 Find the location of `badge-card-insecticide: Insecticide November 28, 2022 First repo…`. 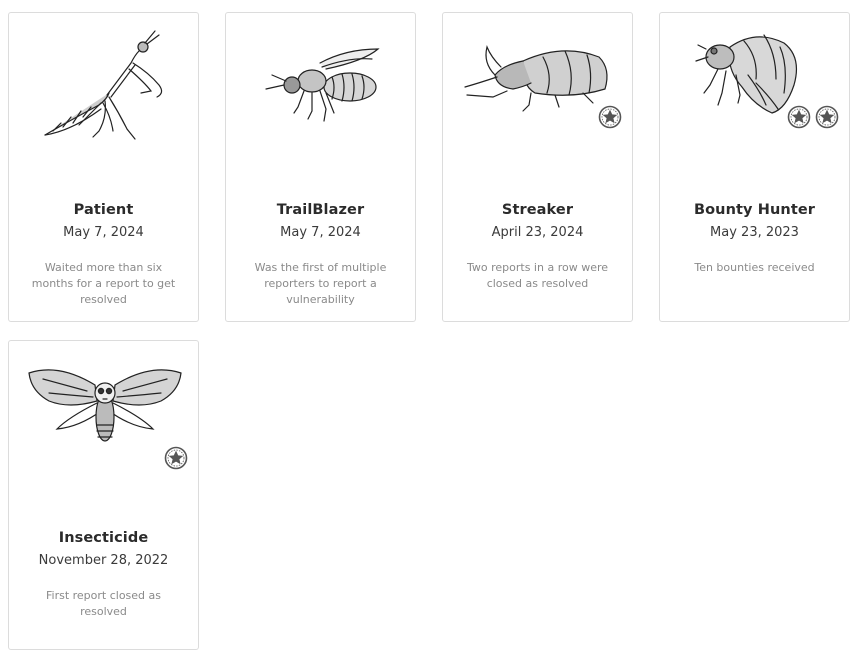

badge-card-insecticide: Insecticide November 28, 2022 First repo… is located at coordinates (103, 495).